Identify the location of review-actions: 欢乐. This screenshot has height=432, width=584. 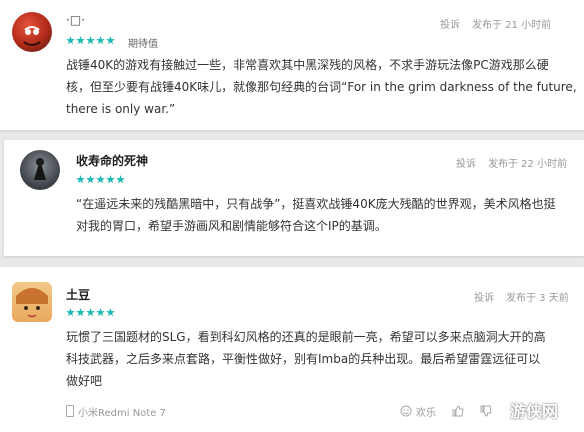
(446, 411).